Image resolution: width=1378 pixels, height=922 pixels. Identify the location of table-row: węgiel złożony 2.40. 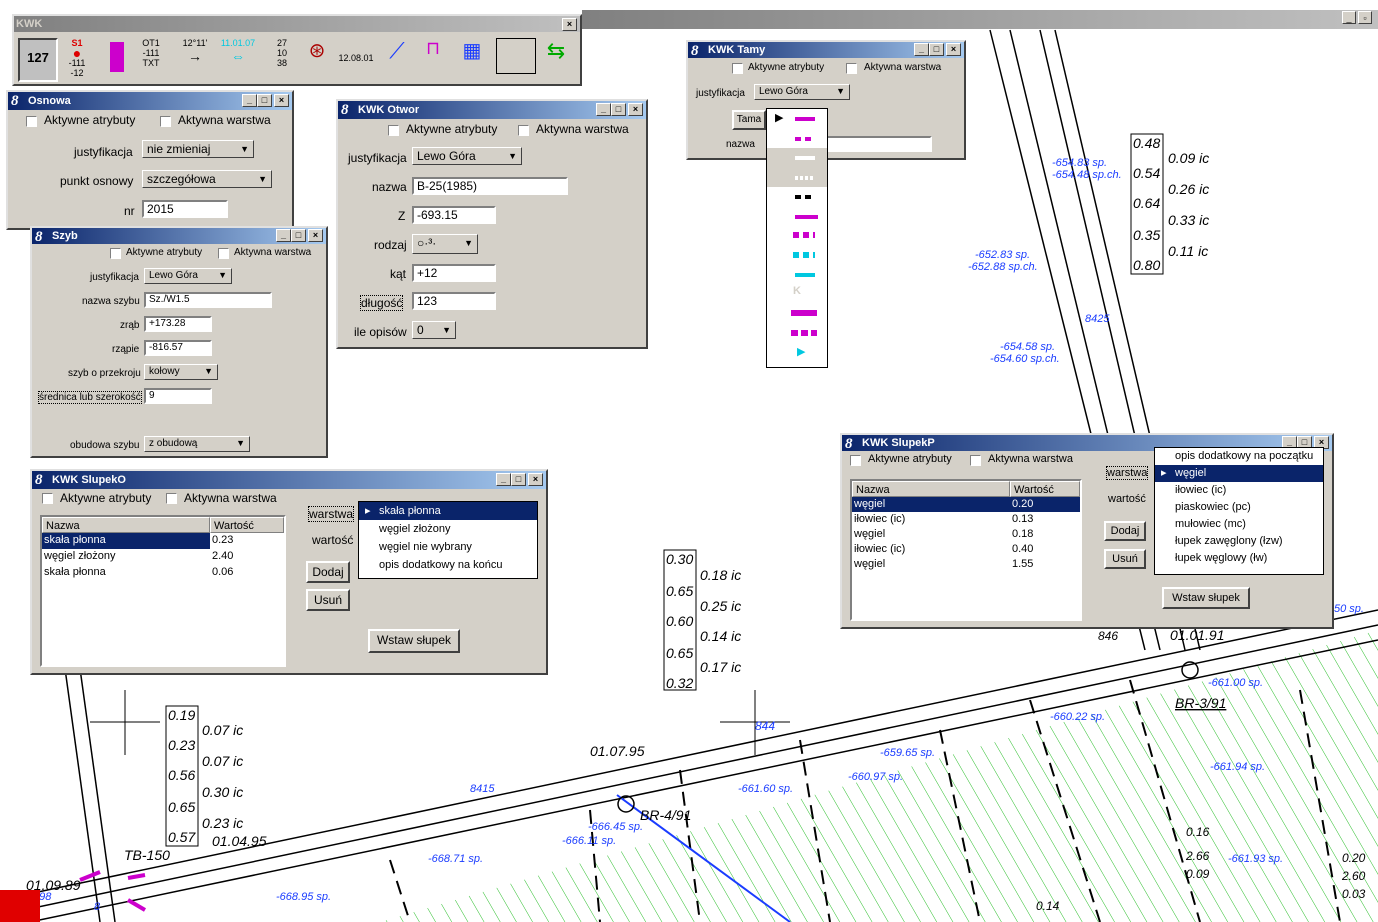
(163, 557).